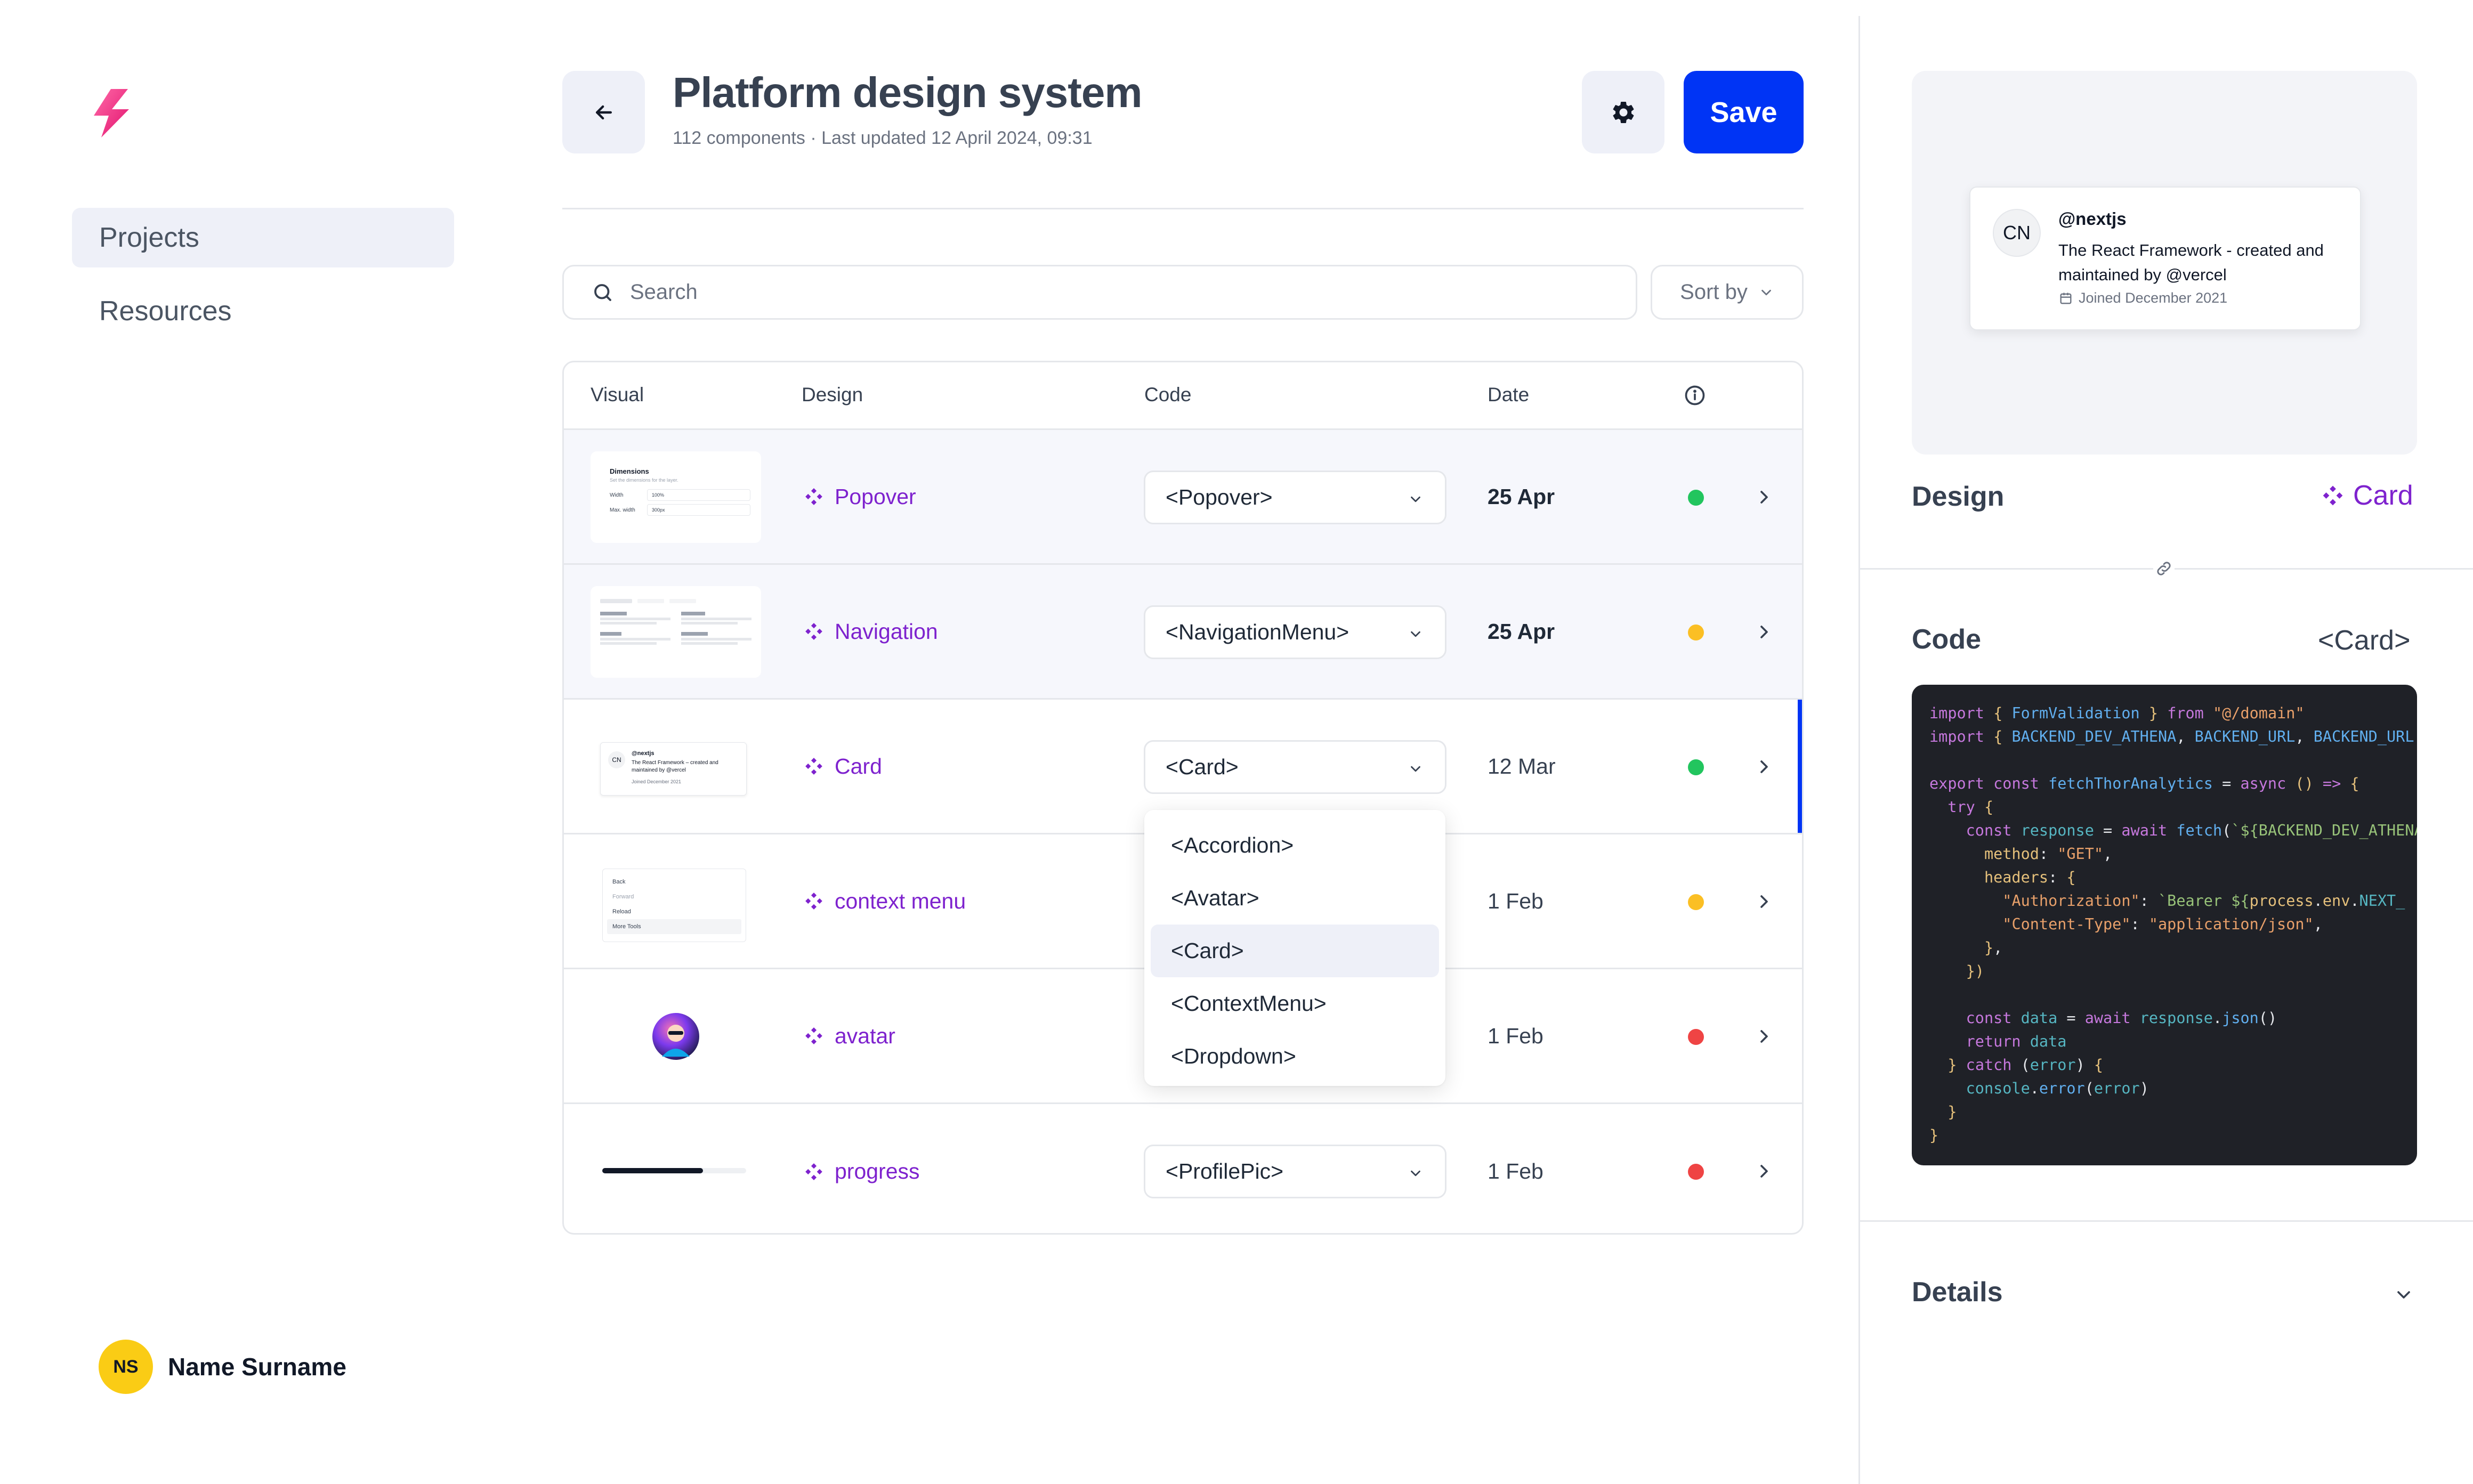 The width and height of the screenshot is (2473, 1484). I want to click on column-header-date: Date, so click(1509, 395).